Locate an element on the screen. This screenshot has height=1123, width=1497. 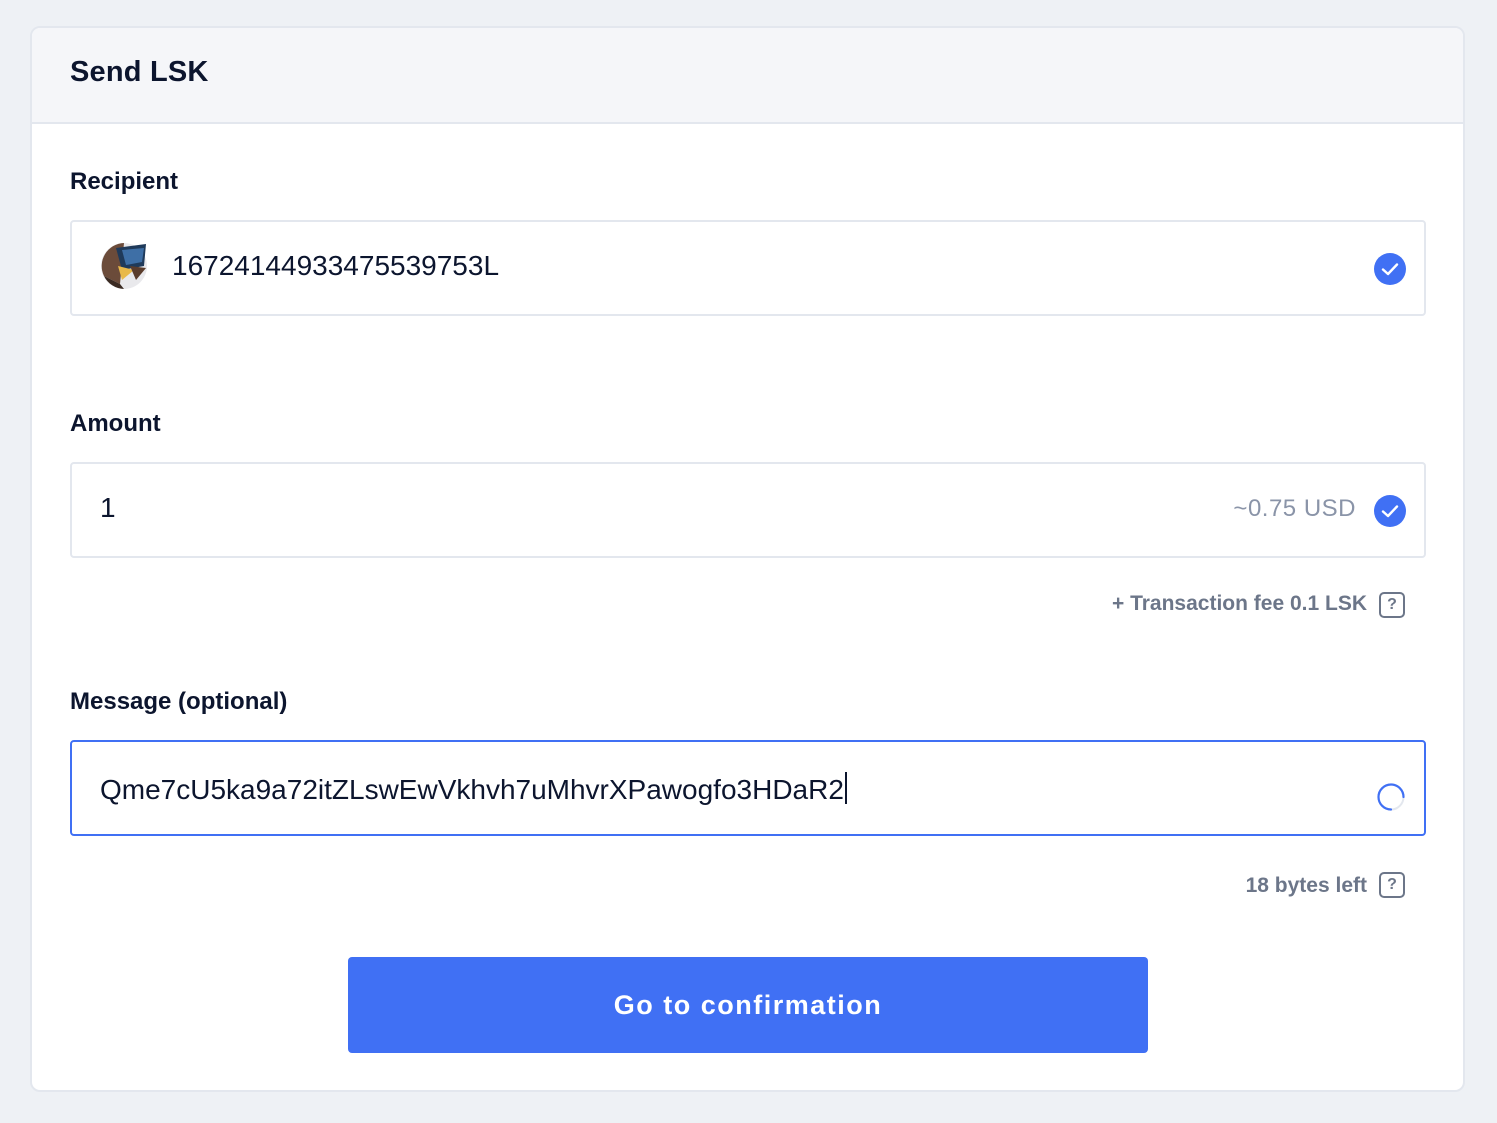
card-header: Send LSK is located at coordinates (747, 76).